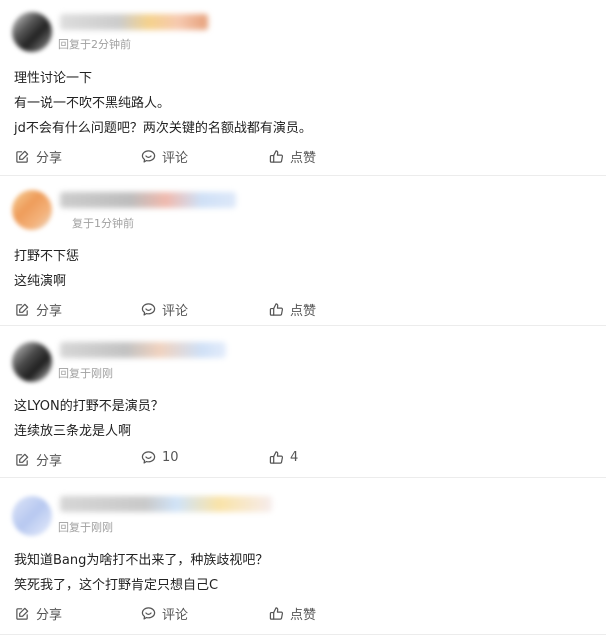 This screenshot has width=606, height=635. Describe the element at coordinates (103, 223) in the screenshot. I see `reply-timestamp: 复于1分钟前` at that location.